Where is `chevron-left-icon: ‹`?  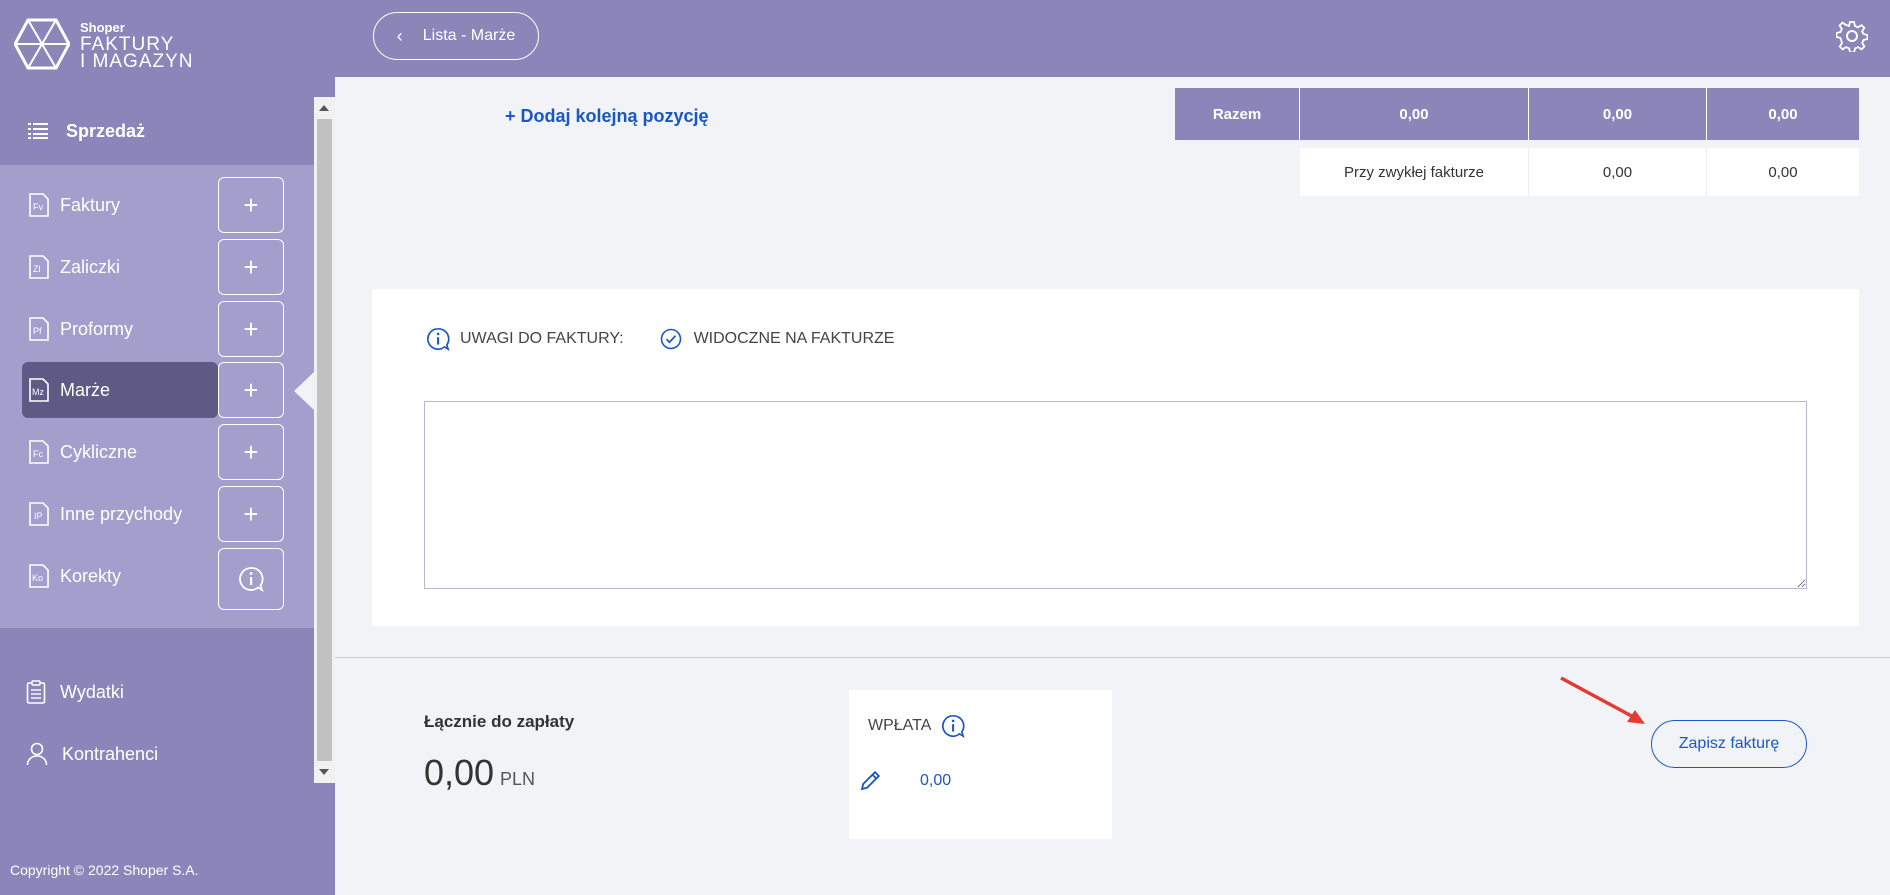
chevron-left-icon: ‹ is located at coordinates (399, 35).